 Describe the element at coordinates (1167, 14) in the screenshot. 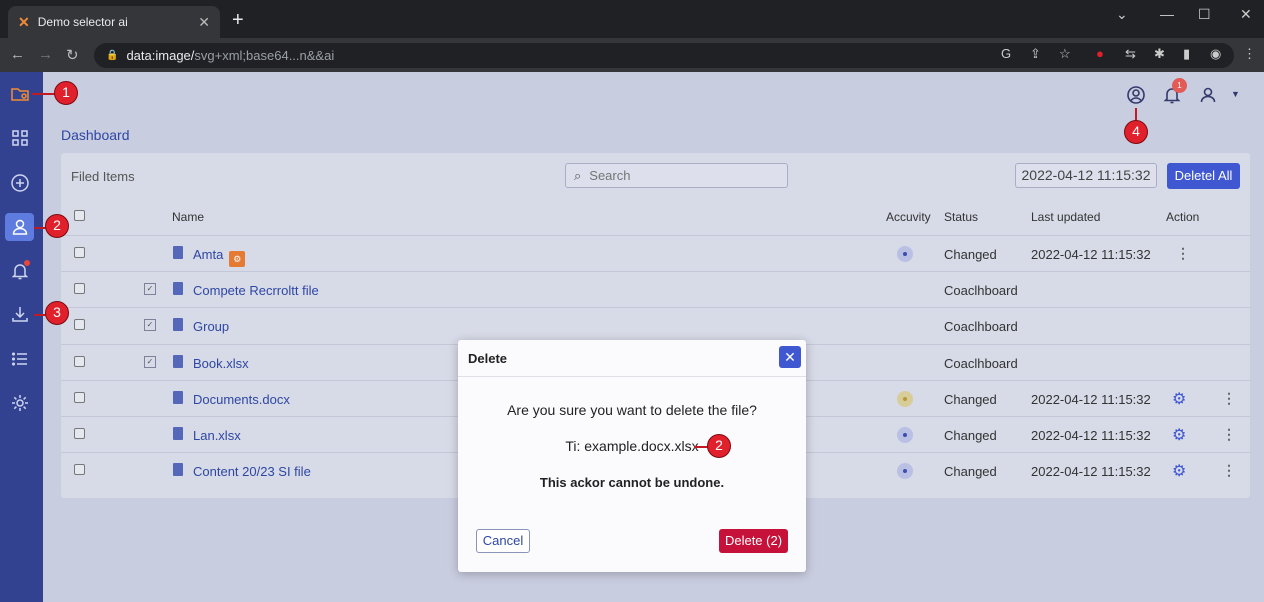

I see `minimize-icon: —` at that location.